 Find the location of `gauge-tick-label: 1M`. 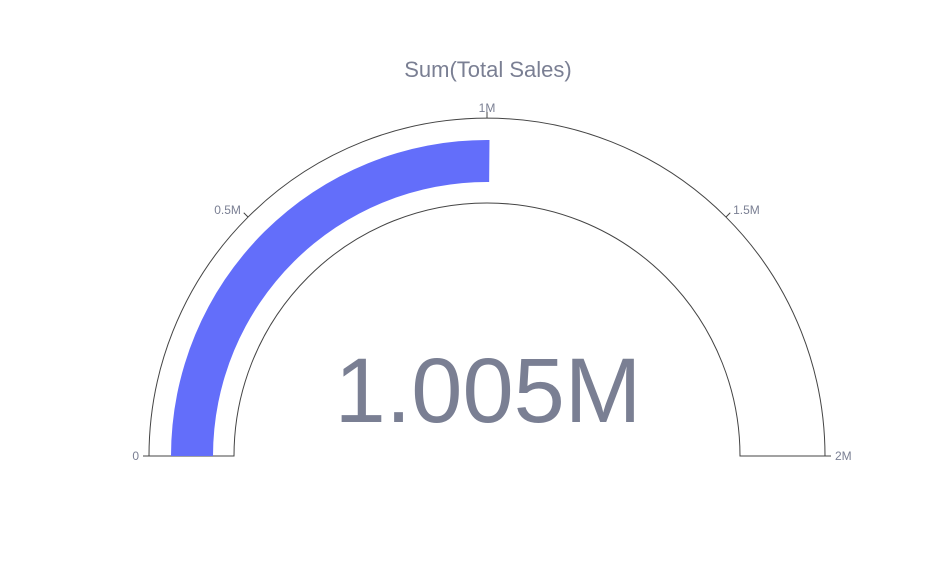

gauge-tick-label: 1M is located at coordinates (487, 108).